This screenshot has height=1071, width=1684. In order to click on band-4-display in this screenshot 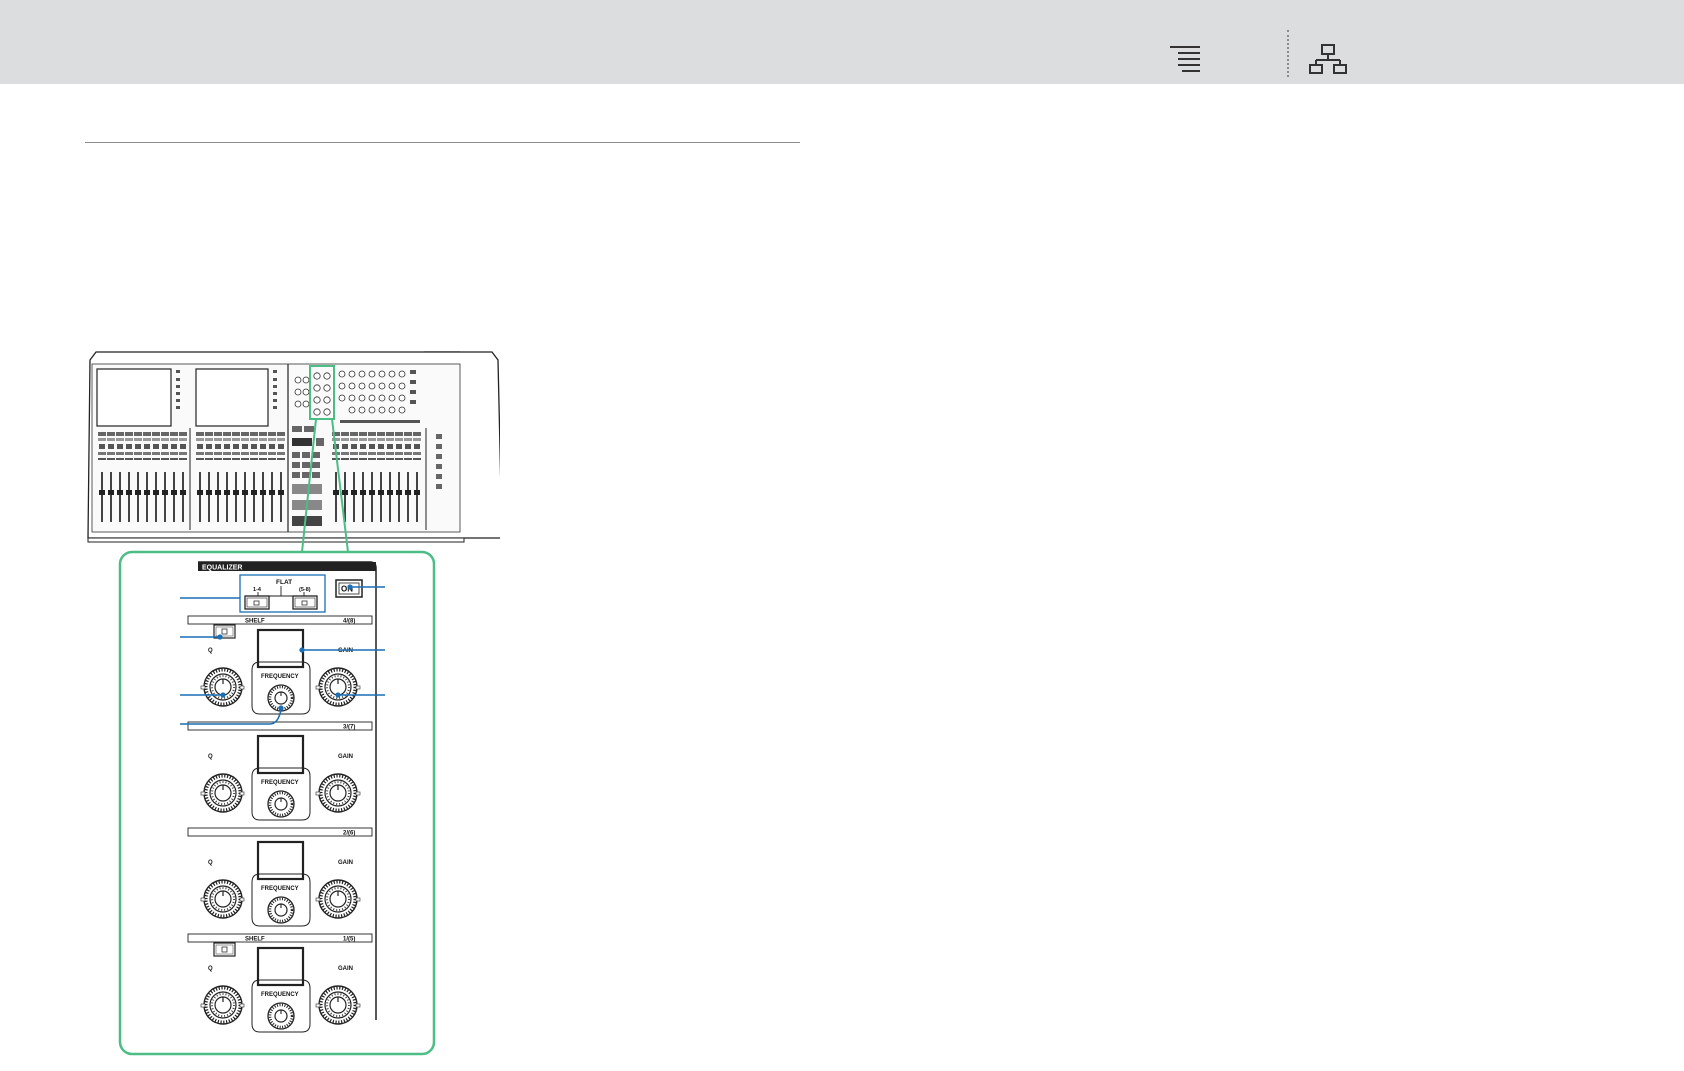, I will do `click(280, 648)`.